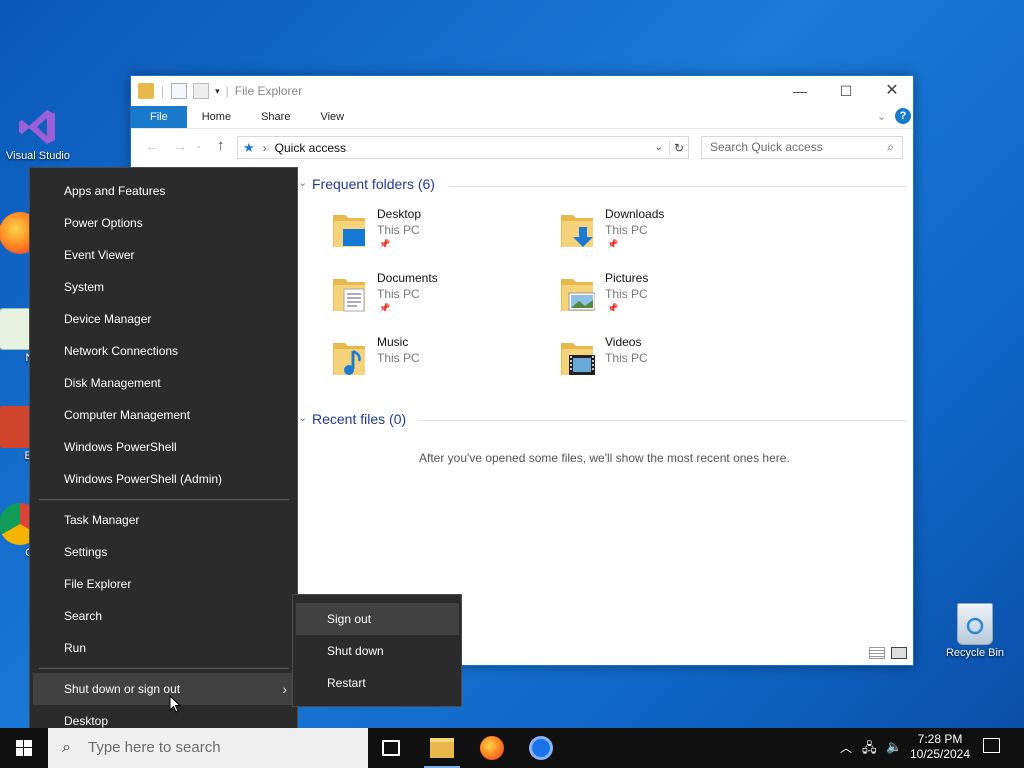 This screenshot has height=768, width=1024. Describe the element at coordinates (164, 584) in the screenshot. I see `menu-file-explorer: File Explorer` at that location.